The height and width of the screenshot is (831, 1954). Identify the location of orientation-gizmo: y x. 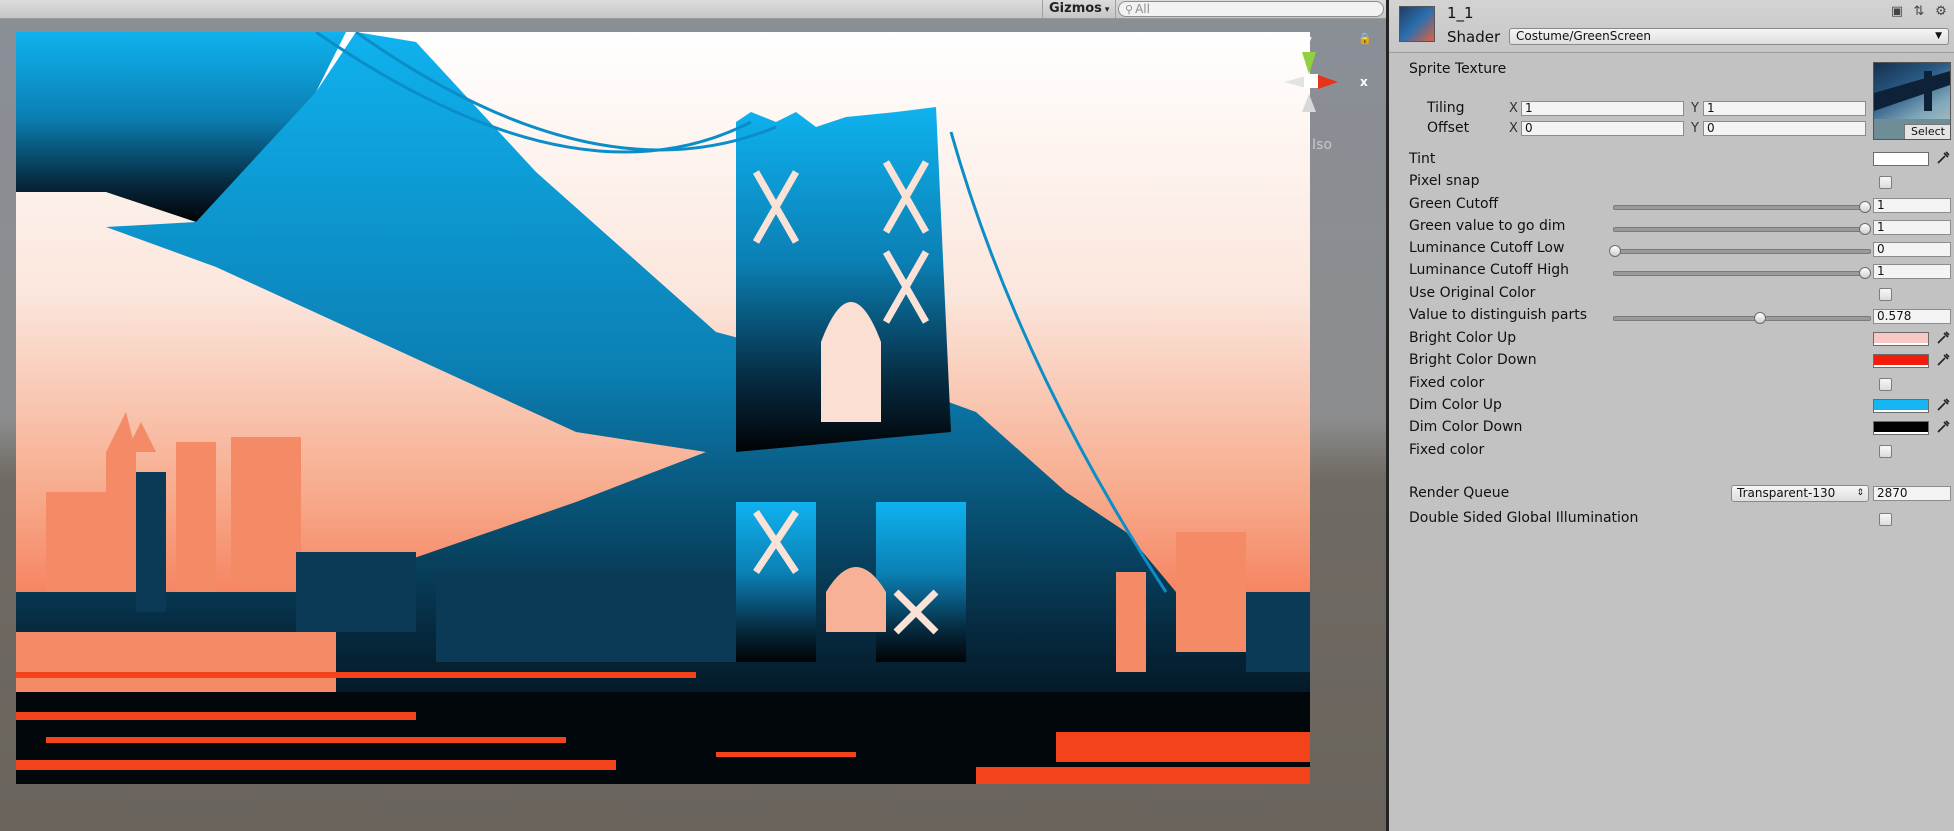
(1332, 95).